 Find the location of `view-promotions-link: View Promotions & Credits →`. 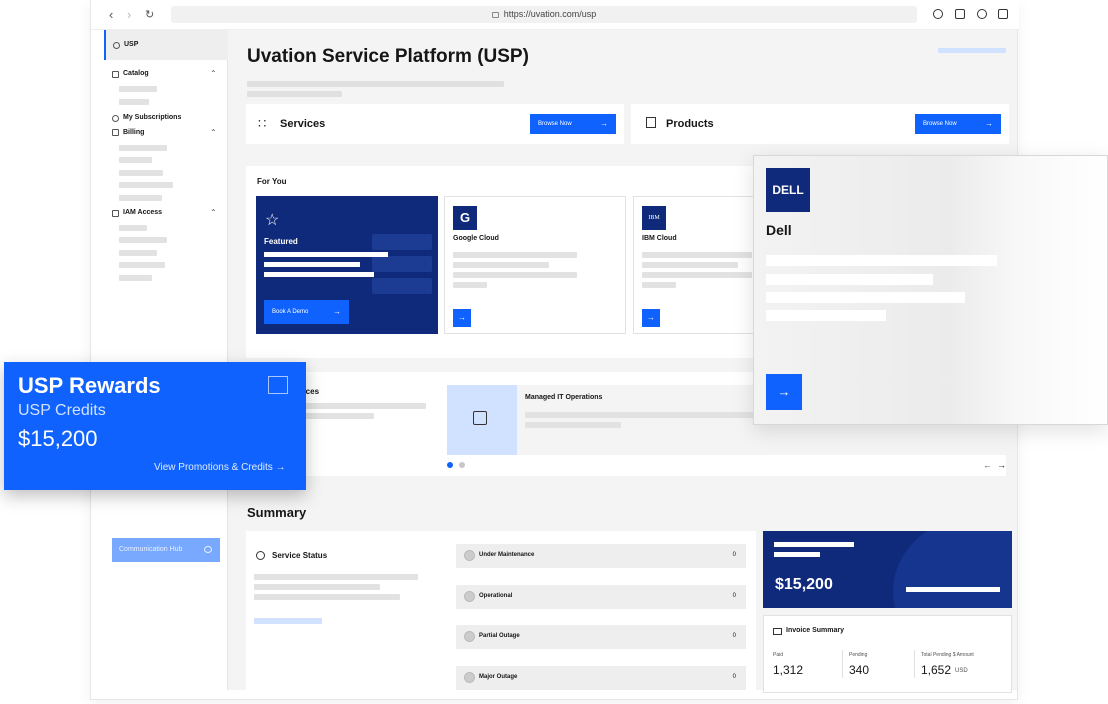

view-promotions-link: View Promotions & Credits → is located at coordinates (220, 467).